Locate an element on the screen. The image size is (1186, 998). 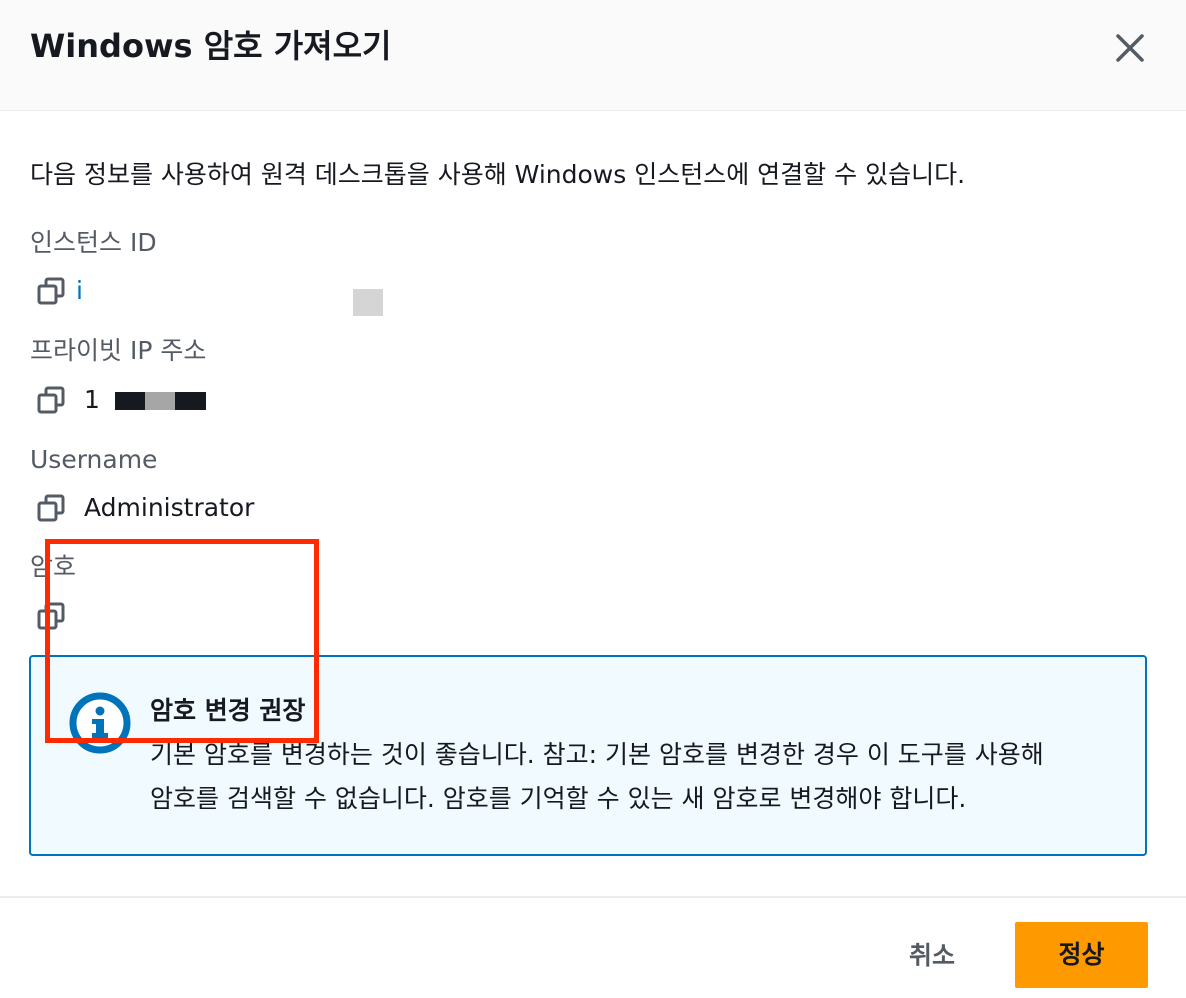
footer-divider is located at coordinates (593, 897).